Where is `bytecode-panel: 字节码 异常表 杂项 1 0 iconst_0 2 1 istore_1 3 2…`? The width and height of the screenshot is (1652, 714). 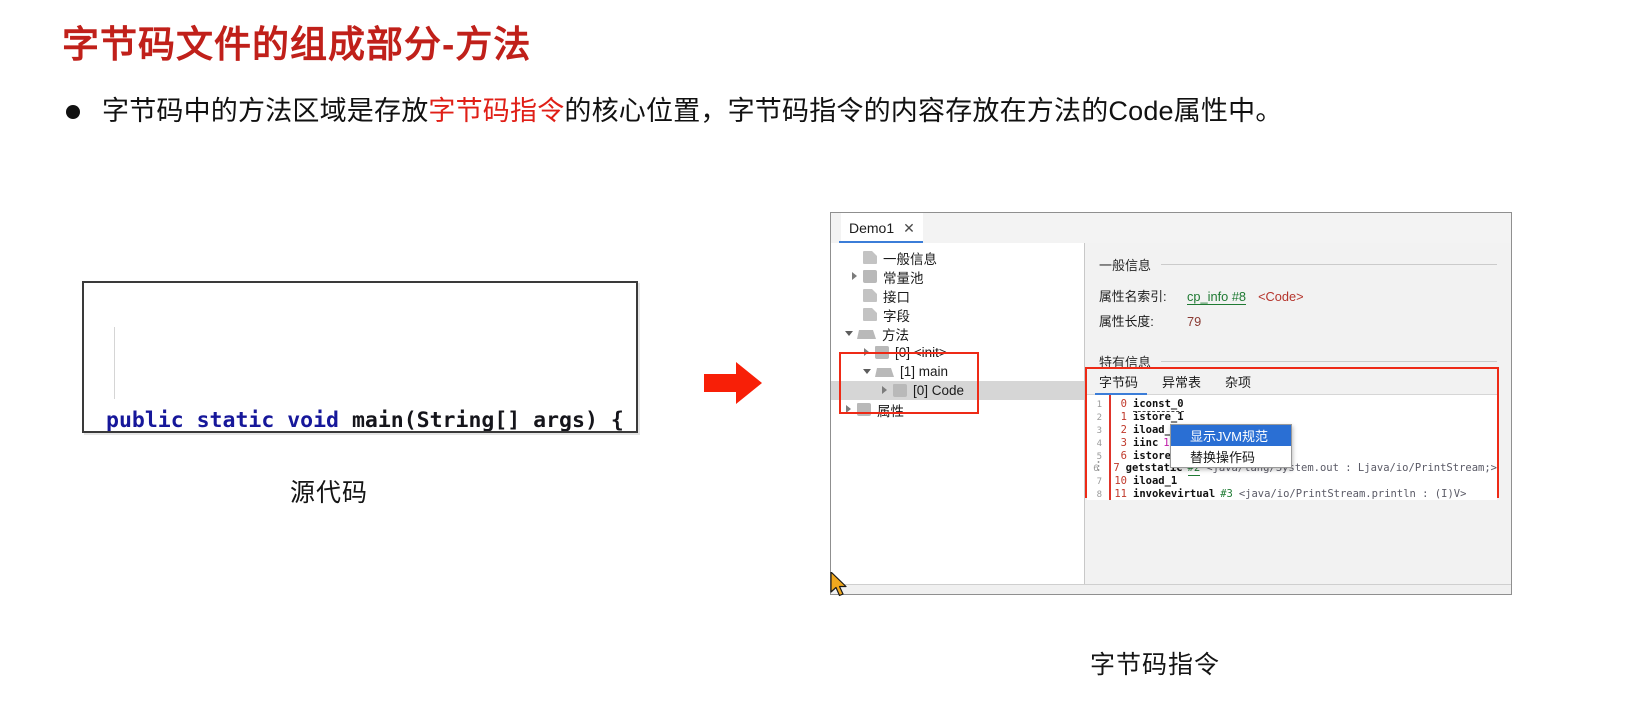
bytecode-panel: 字节码 异常表 杂项 1 0 iconst_0 2 1 istore_1 3 2… is located at coordinates (1292, 433).